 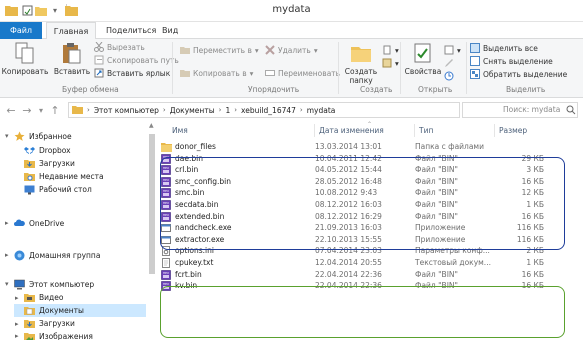 I want to click on nav-onedrive: OneDrive, so click(x=39, y=223).